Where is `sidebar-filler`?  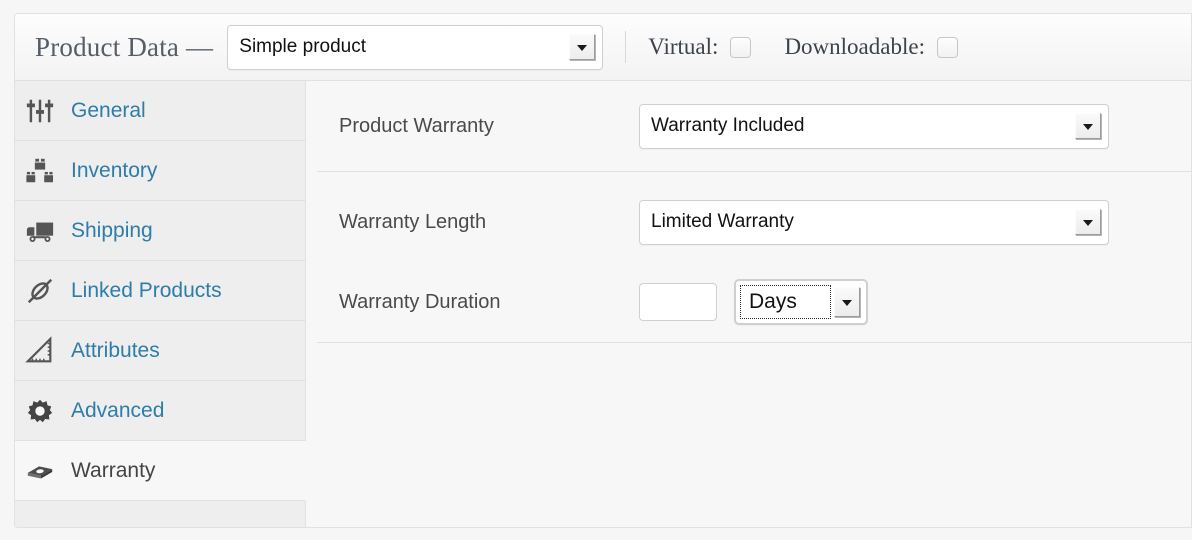
sidebar-filler is located at coordinates (160, 514).